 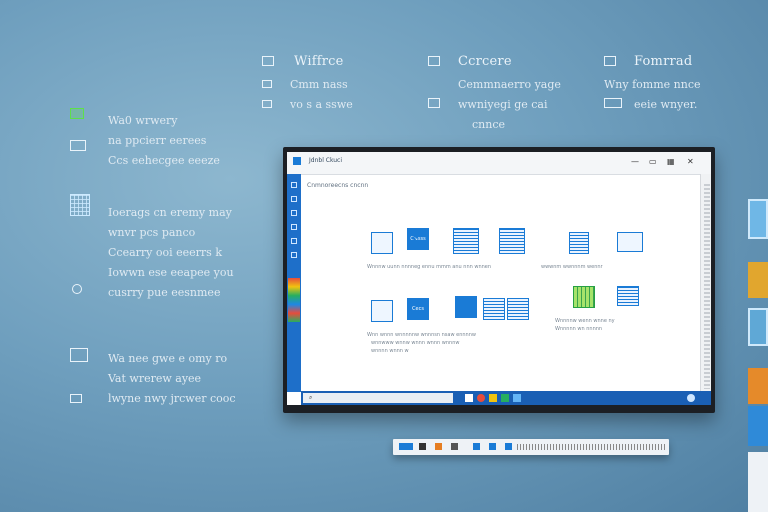 What do you see at coordinates (338, 185) in the screenshot?
I see `document-header: Cnmnoreecns cncnn` at bounding box center [338, 185].